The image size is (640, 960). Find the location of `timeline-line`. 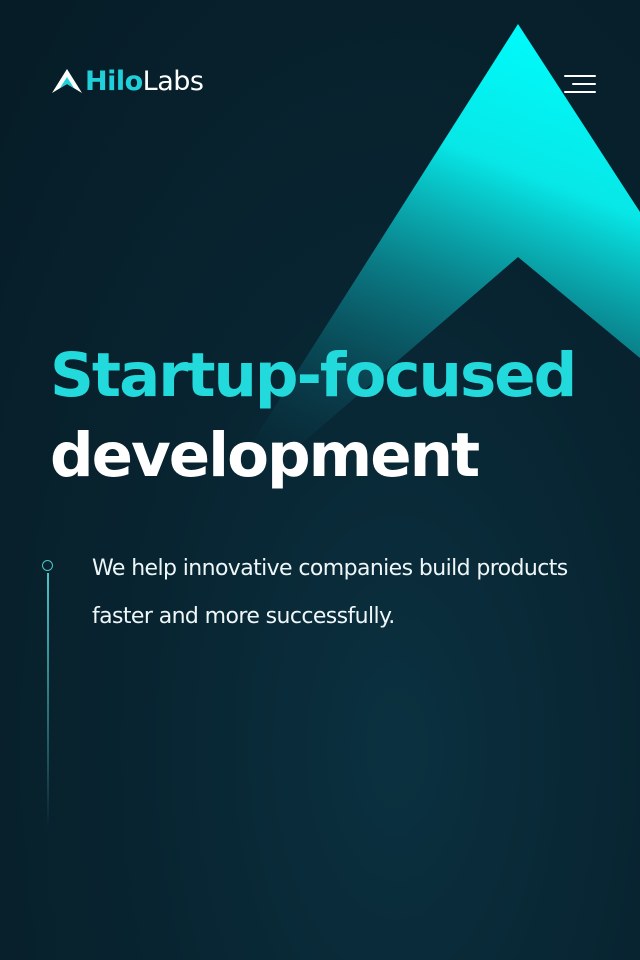

timeline-line is located at coordinates (48, 700).